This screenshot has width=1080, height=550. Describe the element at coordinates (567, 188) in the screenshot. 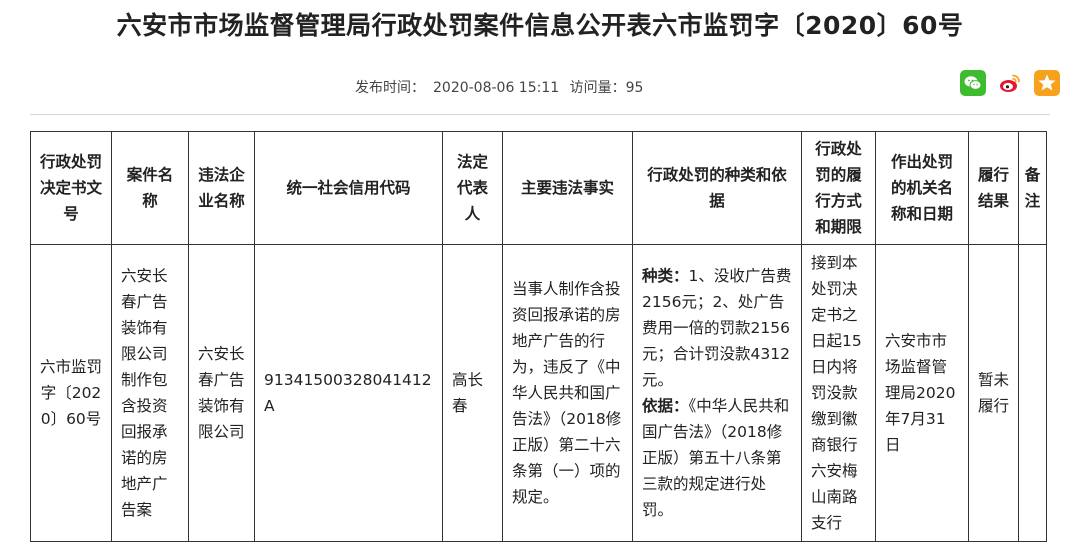

I see `header-facts: 主要违法事实` at that location.